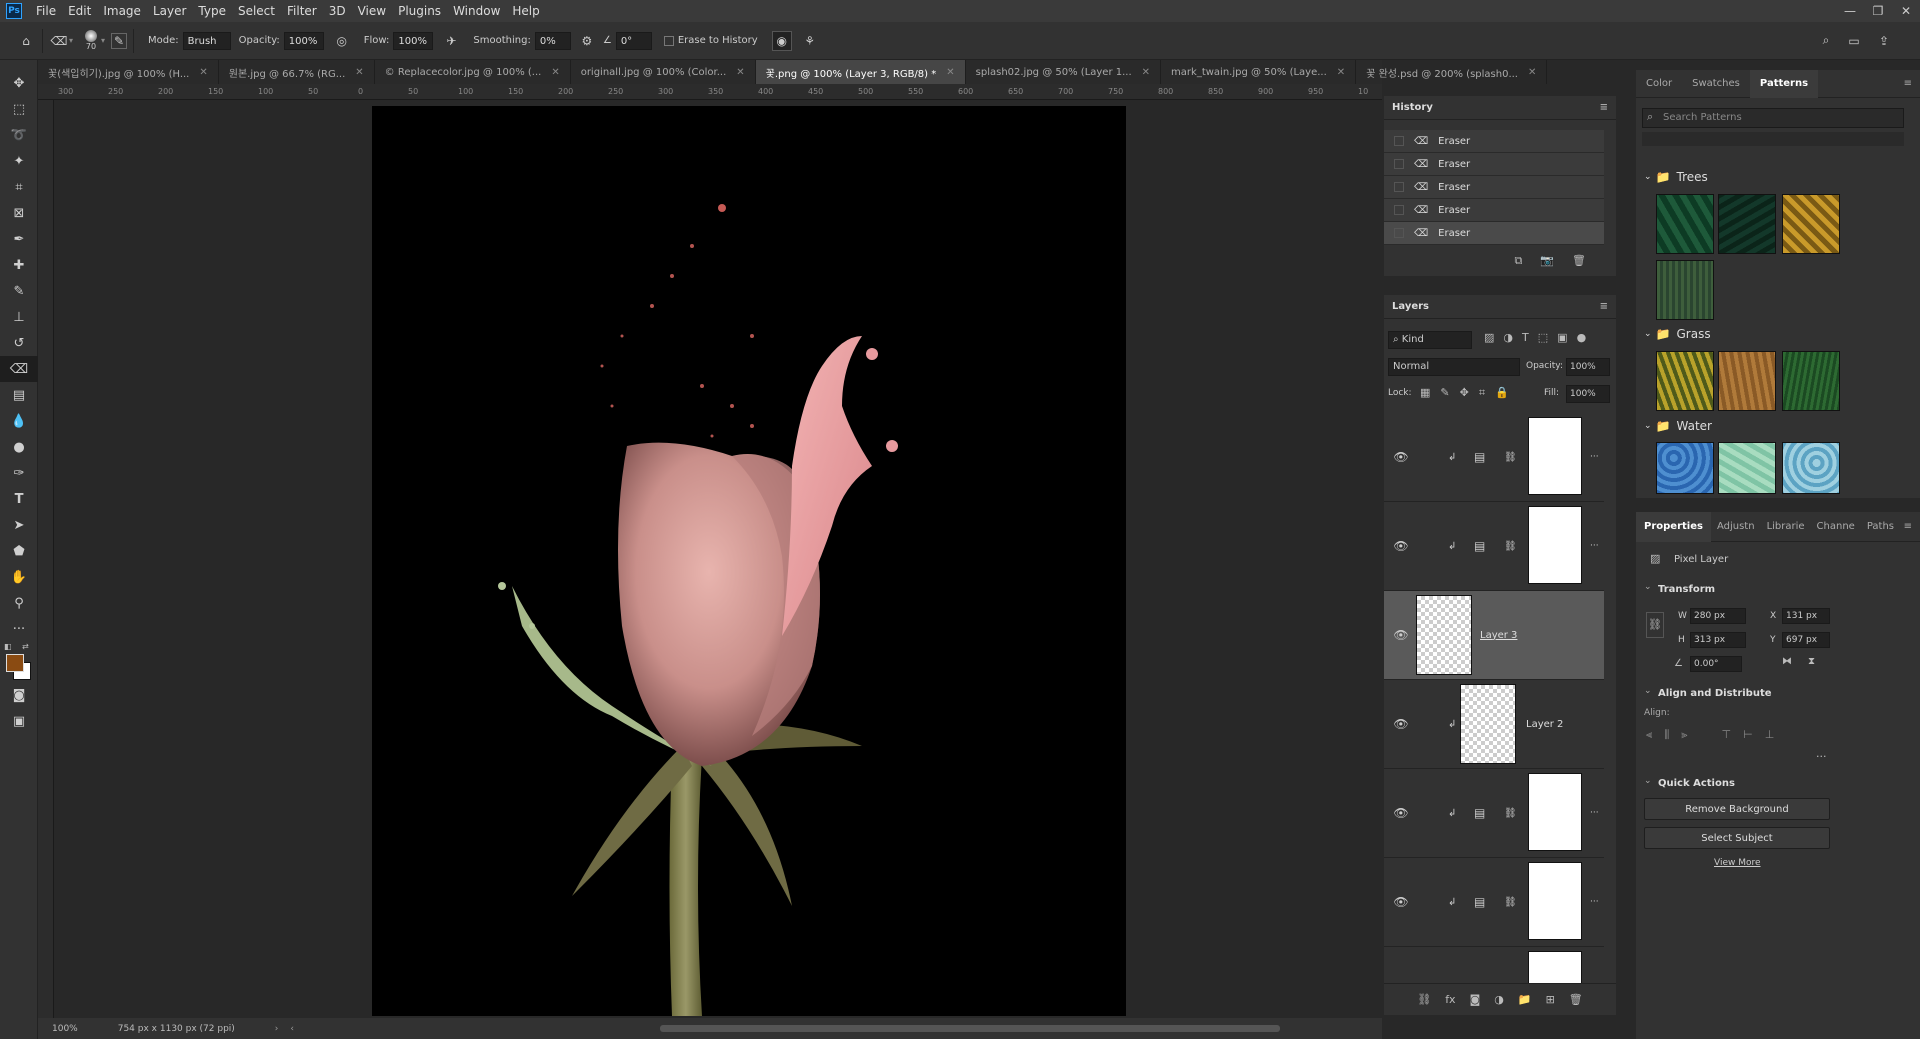 Image resolution: width=1920 pixels, height=1039 pixels. Describe the element at coordinates (1659, 83) in the screenshot. I see `tab-color: Color` at that location.